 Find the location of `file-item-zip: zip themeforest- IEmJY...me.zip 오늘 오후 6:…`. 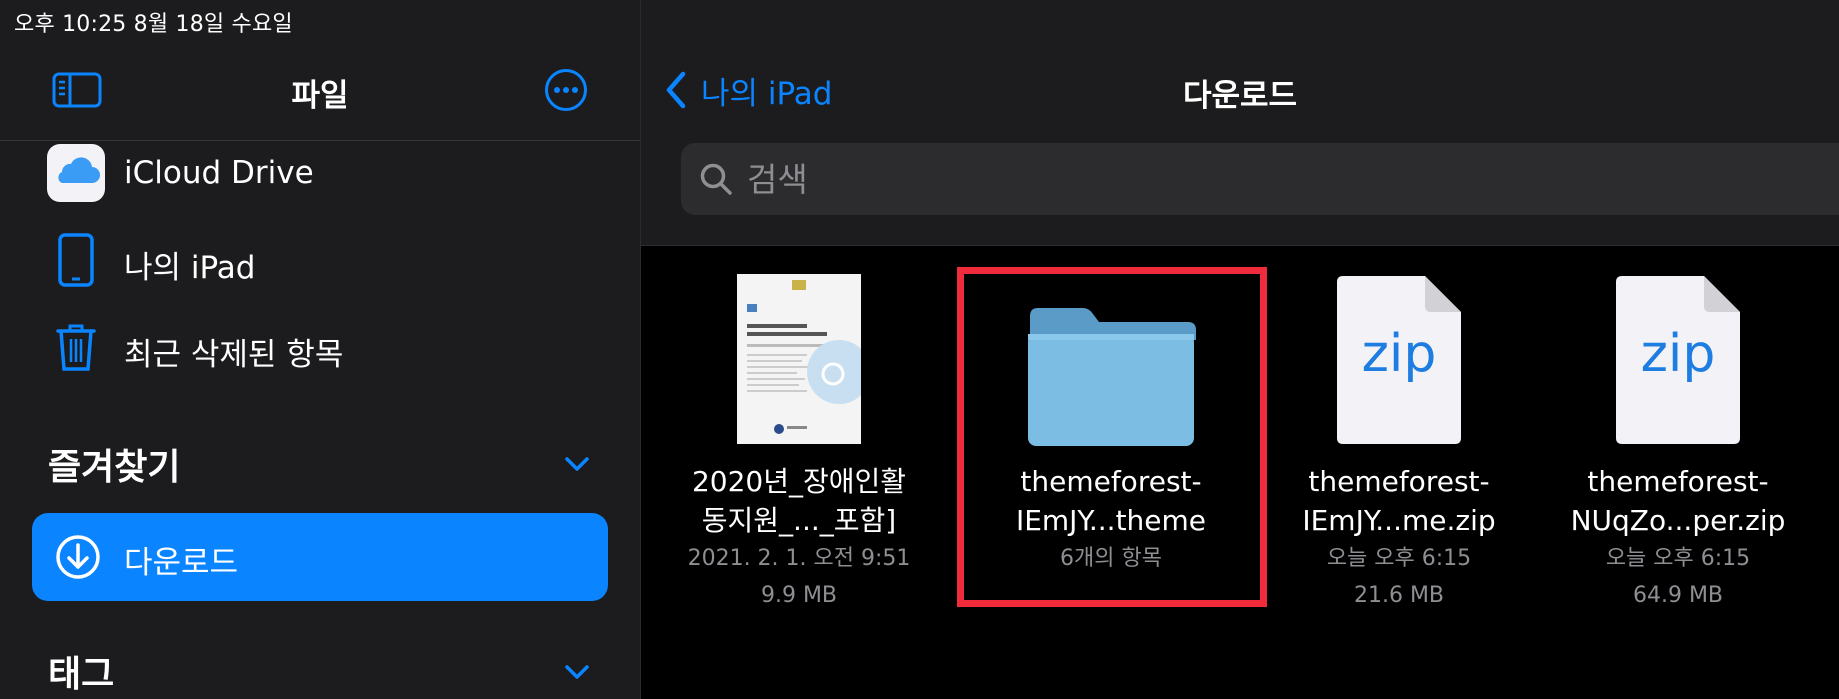

file-item-zip: zip themeforest- IEmJY...me.zip 오늘 오후 6:… is located at coordinates (1399, 442).